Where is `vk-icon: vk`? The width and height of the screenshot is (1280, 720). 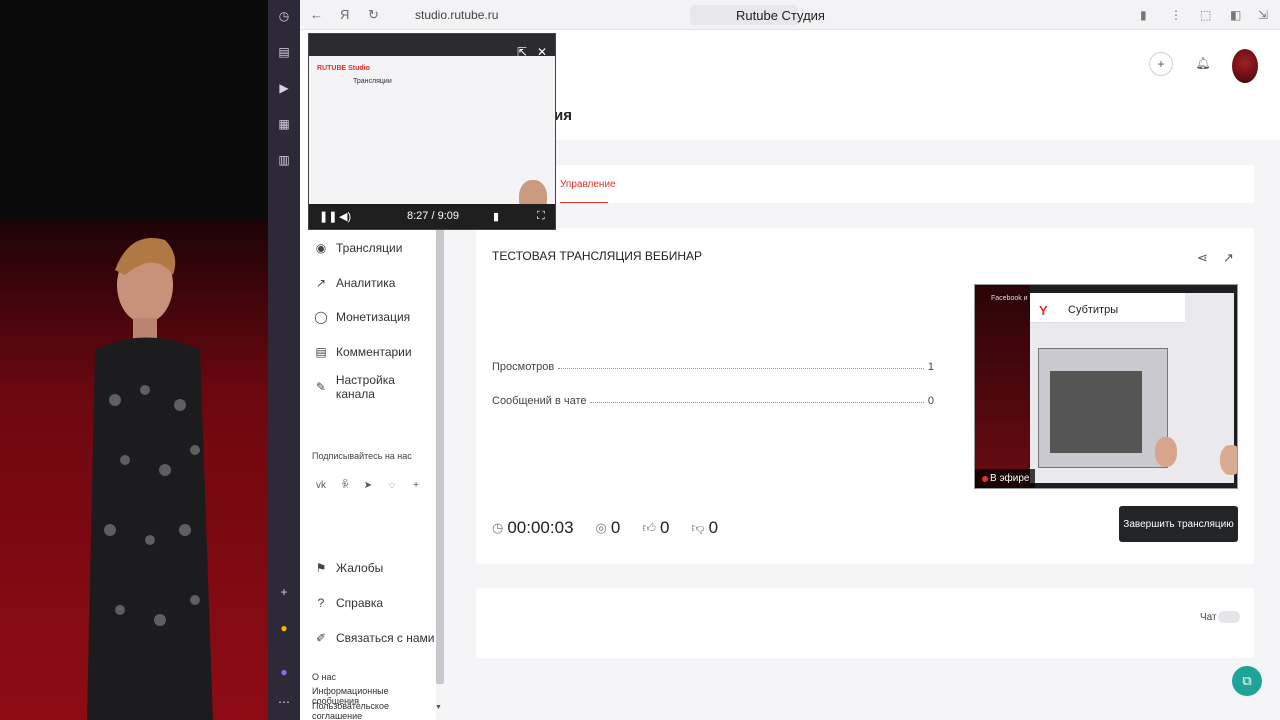 vk-icon: vk is located at coordinates (321, 486).